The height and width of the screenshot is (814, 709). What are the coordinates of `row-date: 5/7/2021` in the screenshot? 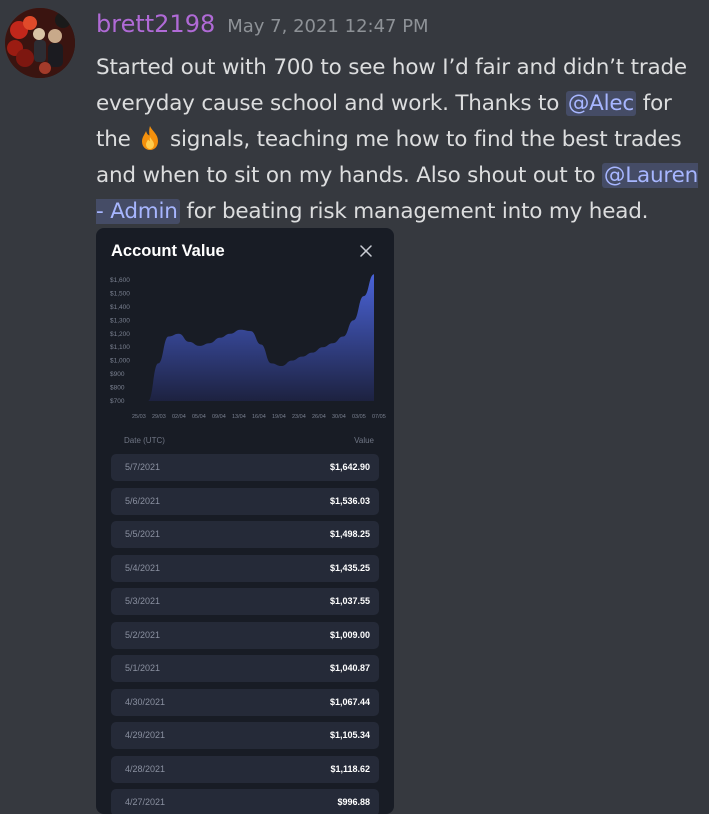 It's located at (143, 467).